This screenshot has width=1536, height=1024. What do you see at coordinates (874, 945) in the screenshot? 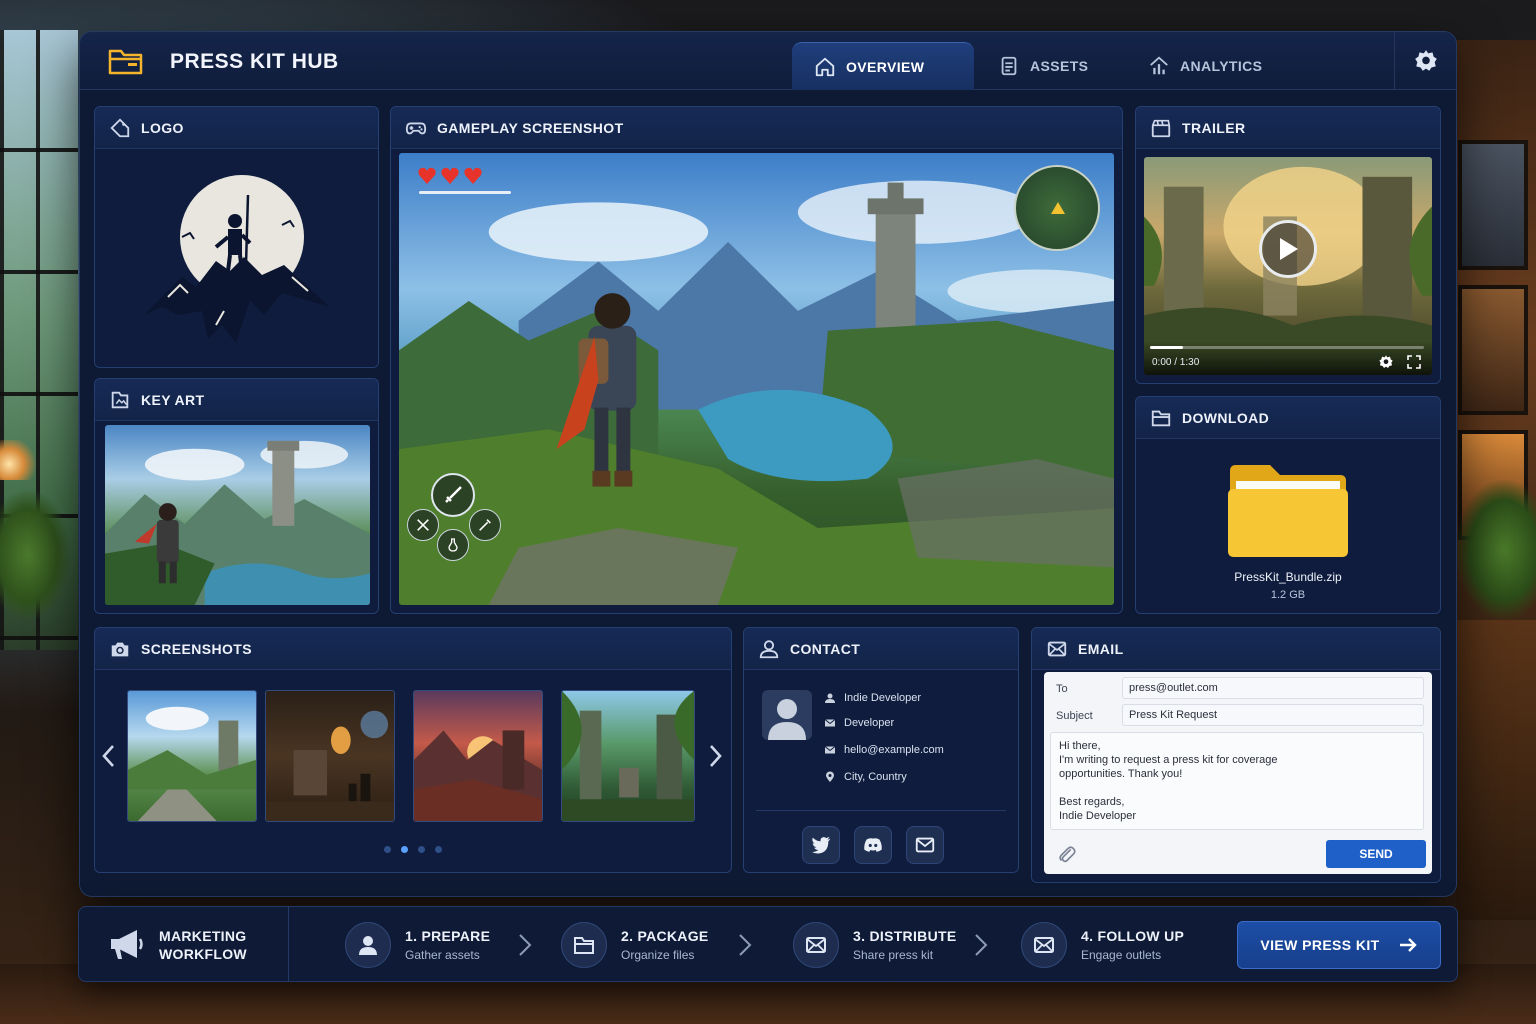
I see `workflow-step-distribute: 3. DISTRIBUTE Share press kit` at bounding box center [874, 945].